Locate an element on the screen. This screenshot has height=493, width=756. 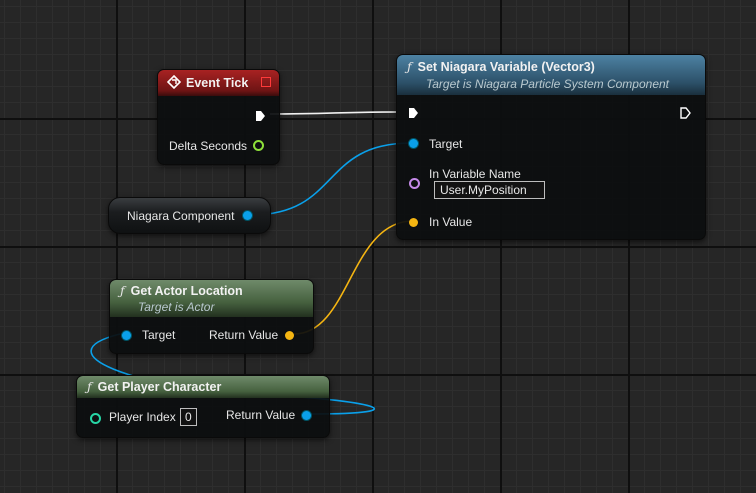
target-pin is located at coordinates (413, 143).